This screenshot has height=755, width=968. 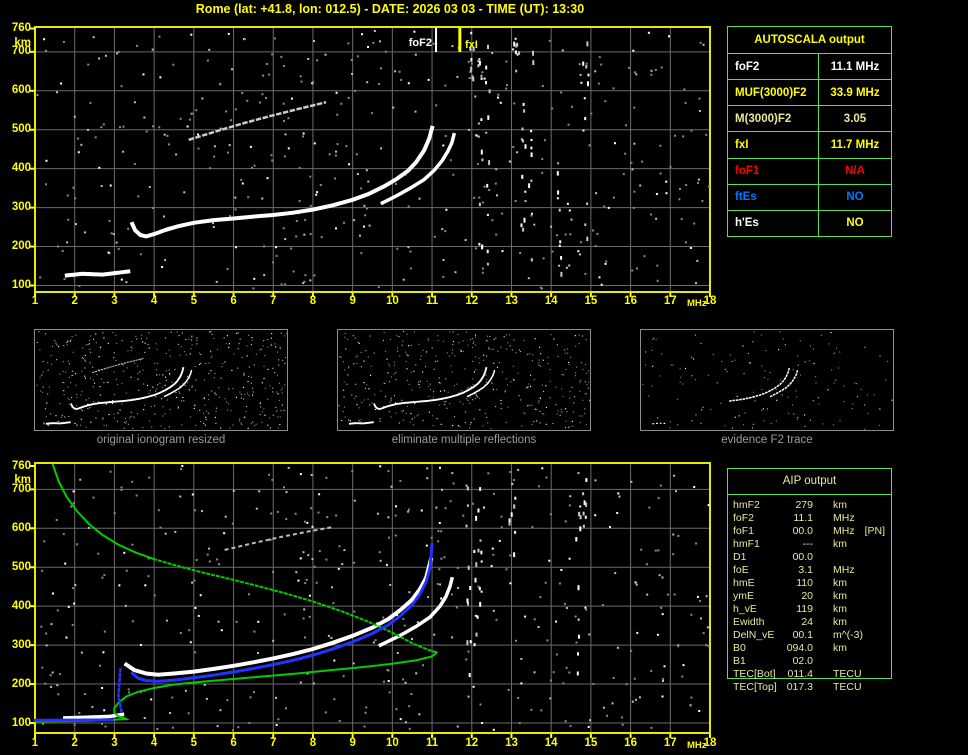 What do you see at coordinates (819, 544) in the screenshot?
I see `aip-row: hmF1 --- km` at bounding box center [819, 544].